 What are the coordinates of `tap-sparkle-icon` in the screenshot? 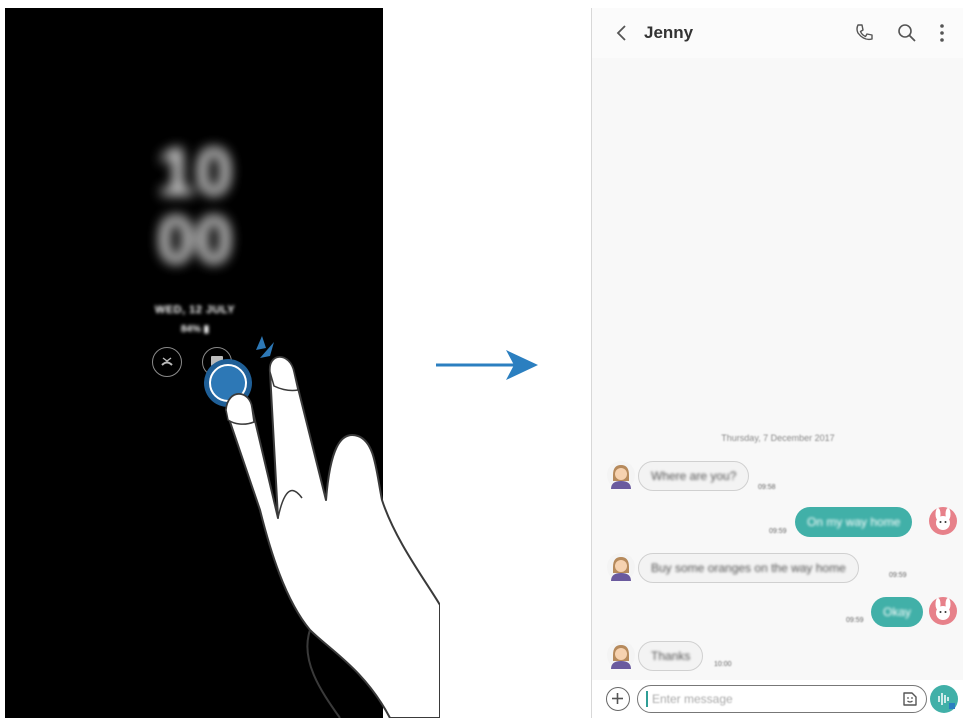 It's located at (261, 343).